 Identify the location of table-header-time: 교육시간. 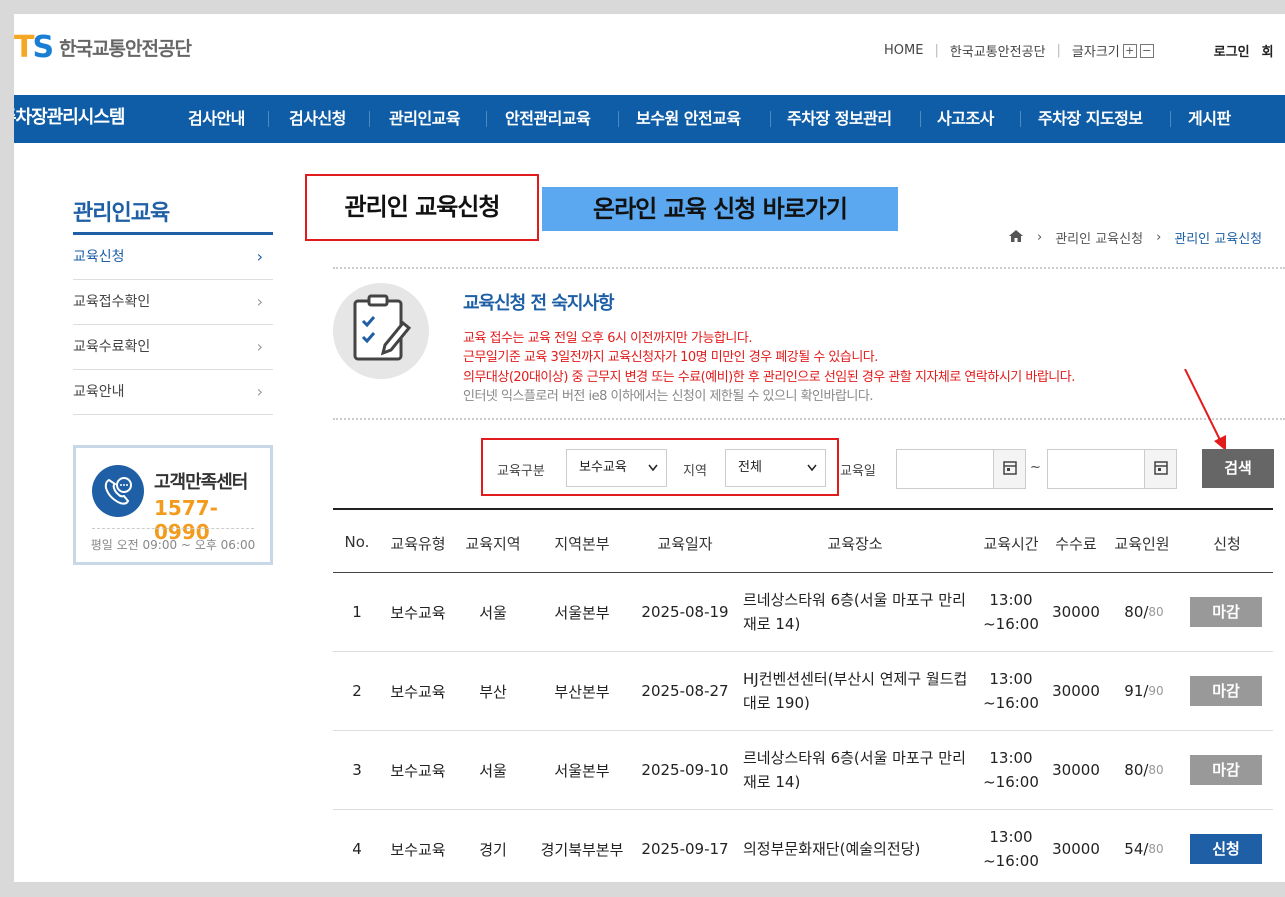
(1011, 544).